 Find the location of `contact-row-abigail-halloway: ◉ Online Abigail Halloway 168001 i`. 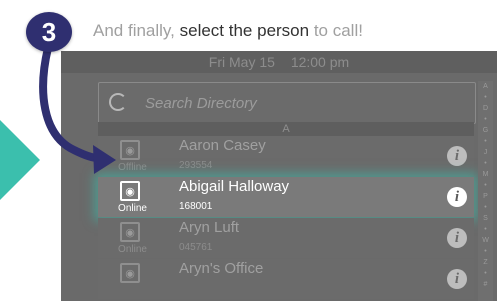

contact-row-abigail-halloway: ◉ Online Abigail Halloway 168001 i is located at coordinates (286, 197).